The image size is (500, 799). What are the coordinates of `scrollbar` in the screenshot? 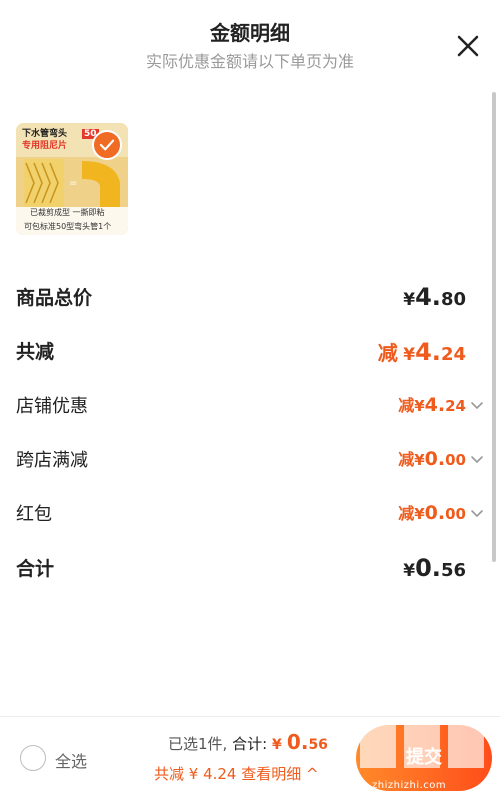 It's located at (494, 327).